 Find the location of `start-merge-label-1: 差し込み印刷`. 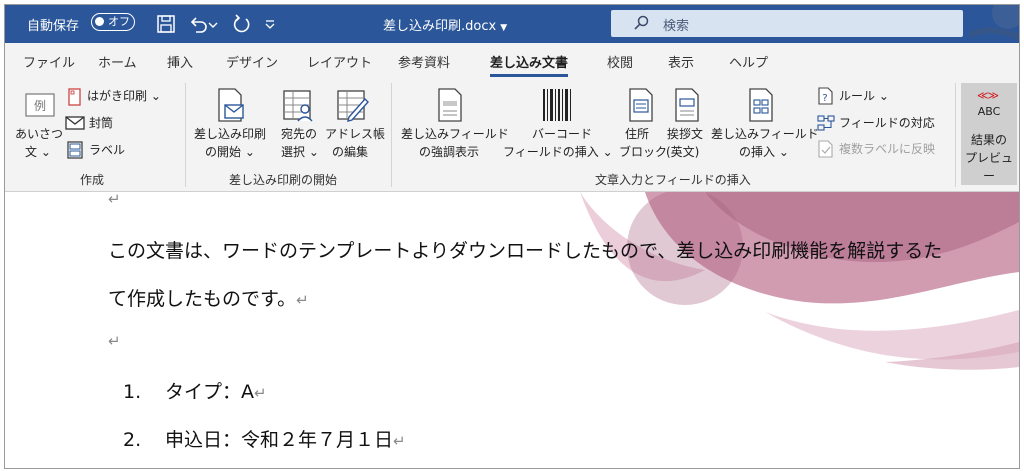

start-merge-label-1: 差し込み印刷 is located at coordinates (230, 134).